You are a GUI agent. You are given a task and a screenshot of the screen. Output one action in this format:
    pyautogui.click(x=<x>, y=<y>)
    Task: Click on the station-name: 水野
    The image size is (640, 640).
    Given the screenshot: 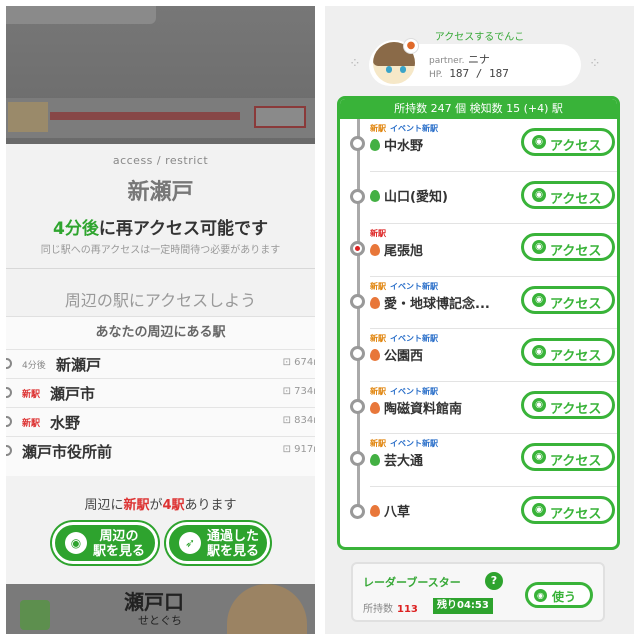 What is the action you would take?
    pyautogui.click(x=65, y=423)
    